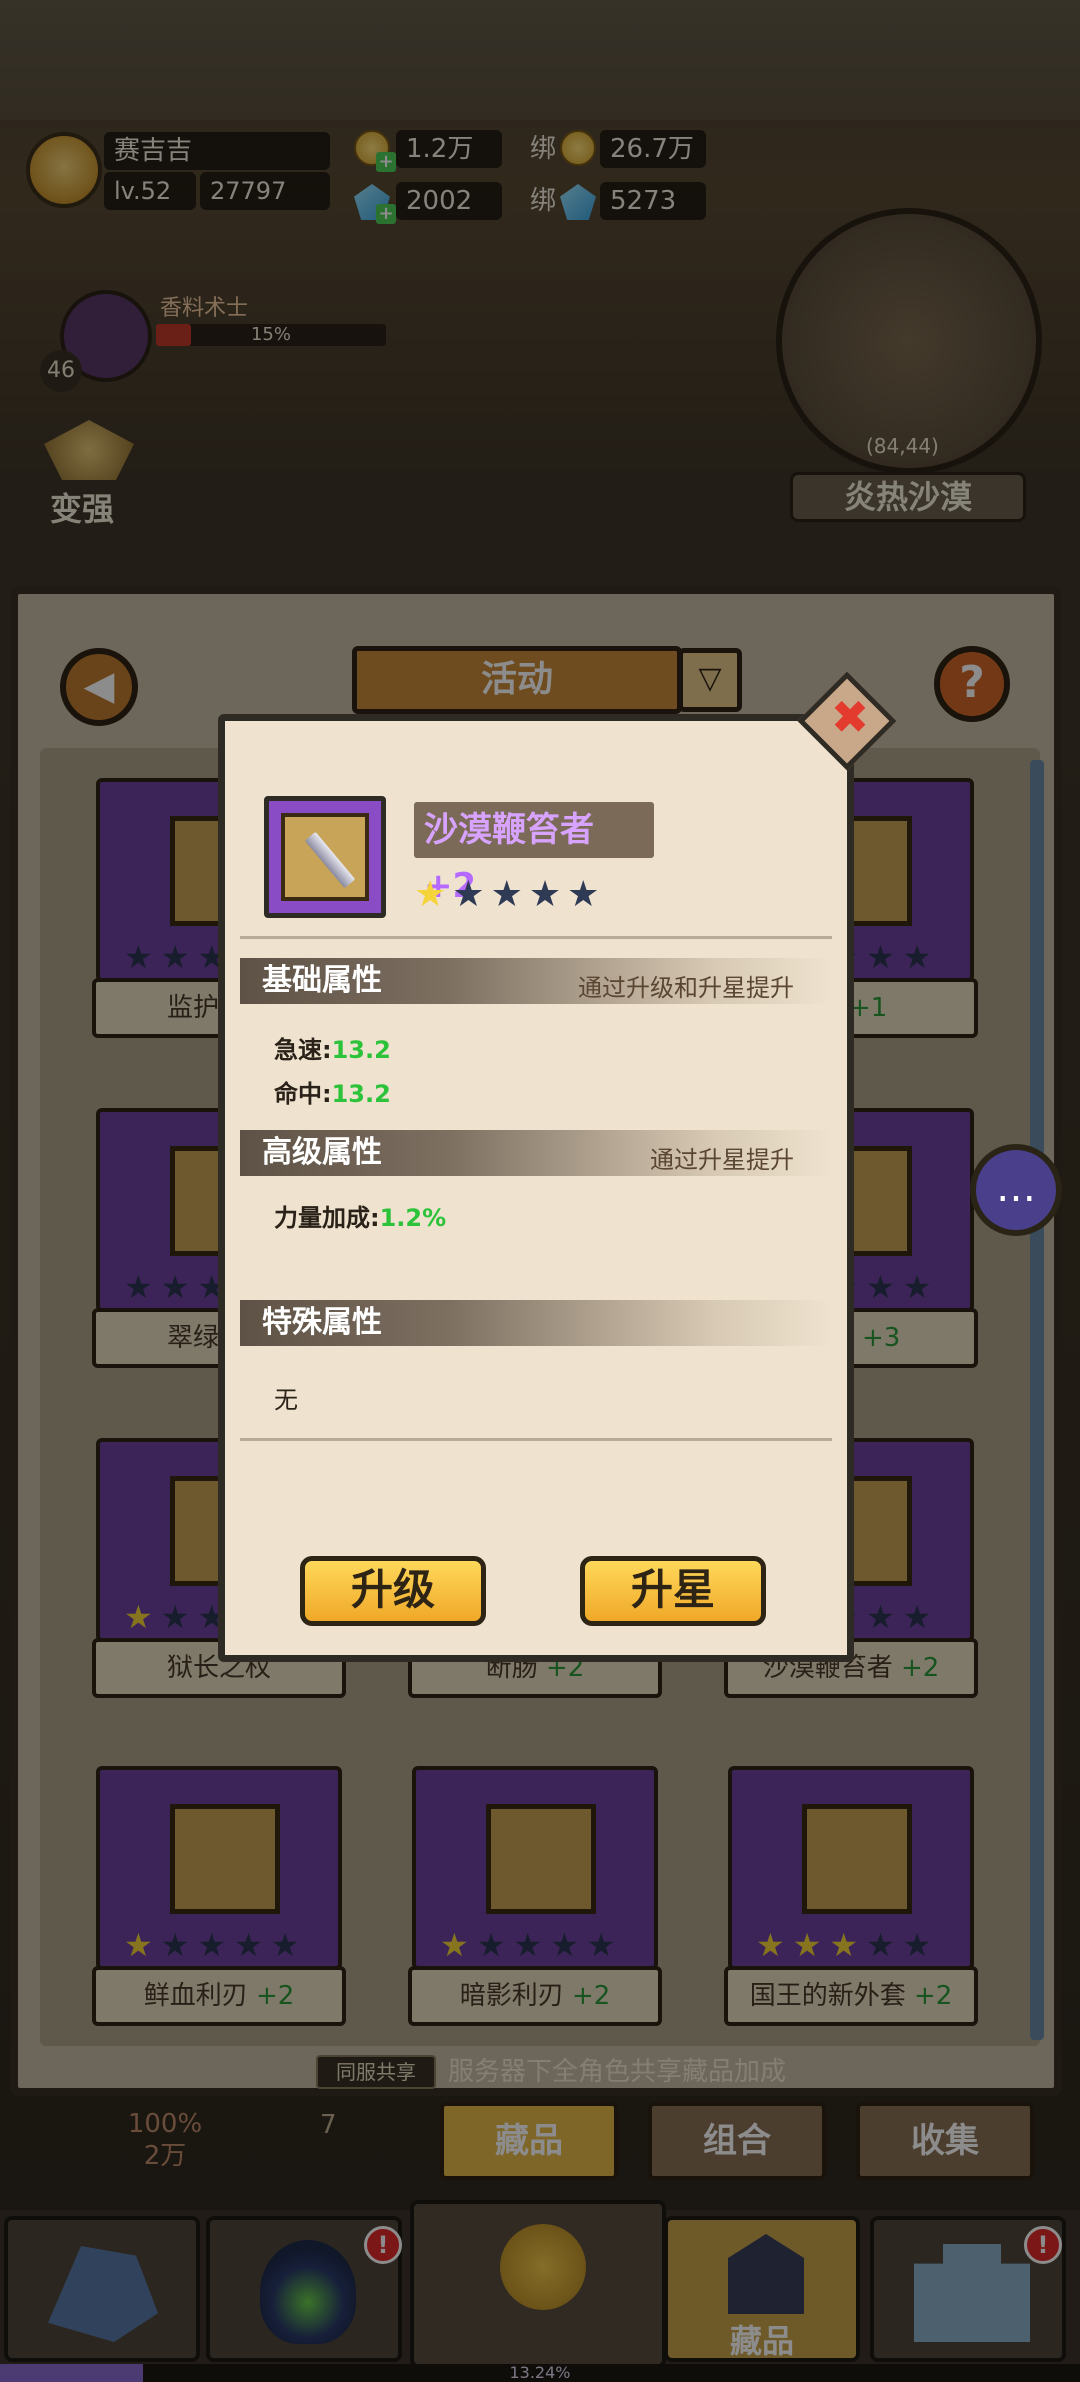  I want to click on adv-attr-hint: 通过升星提升, so click(722, 1160).